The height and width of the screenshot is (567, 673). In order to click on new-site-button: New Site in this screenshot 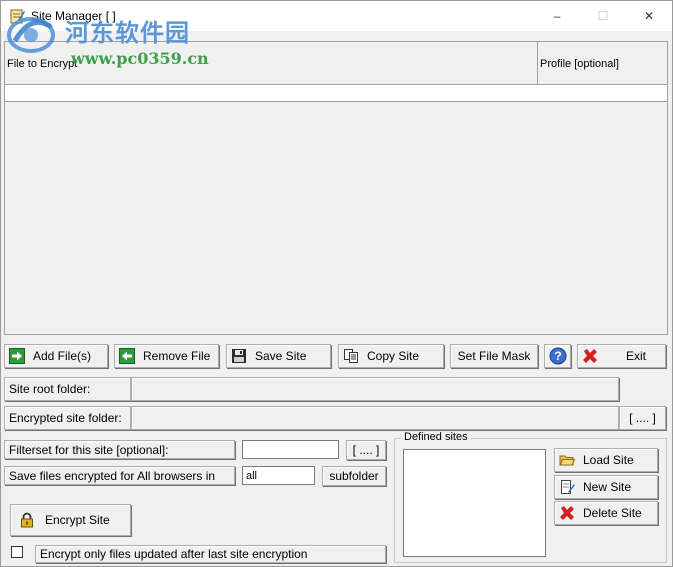, I will do `click(606, 487)`.